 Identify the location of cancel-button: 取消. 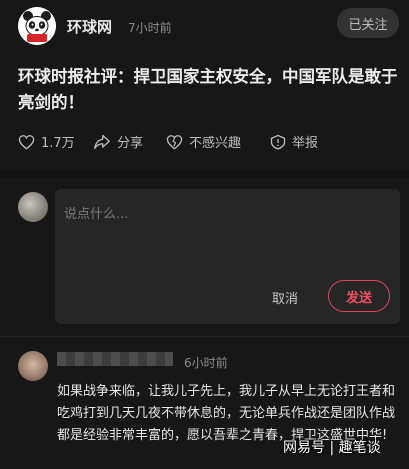
(285, 297).